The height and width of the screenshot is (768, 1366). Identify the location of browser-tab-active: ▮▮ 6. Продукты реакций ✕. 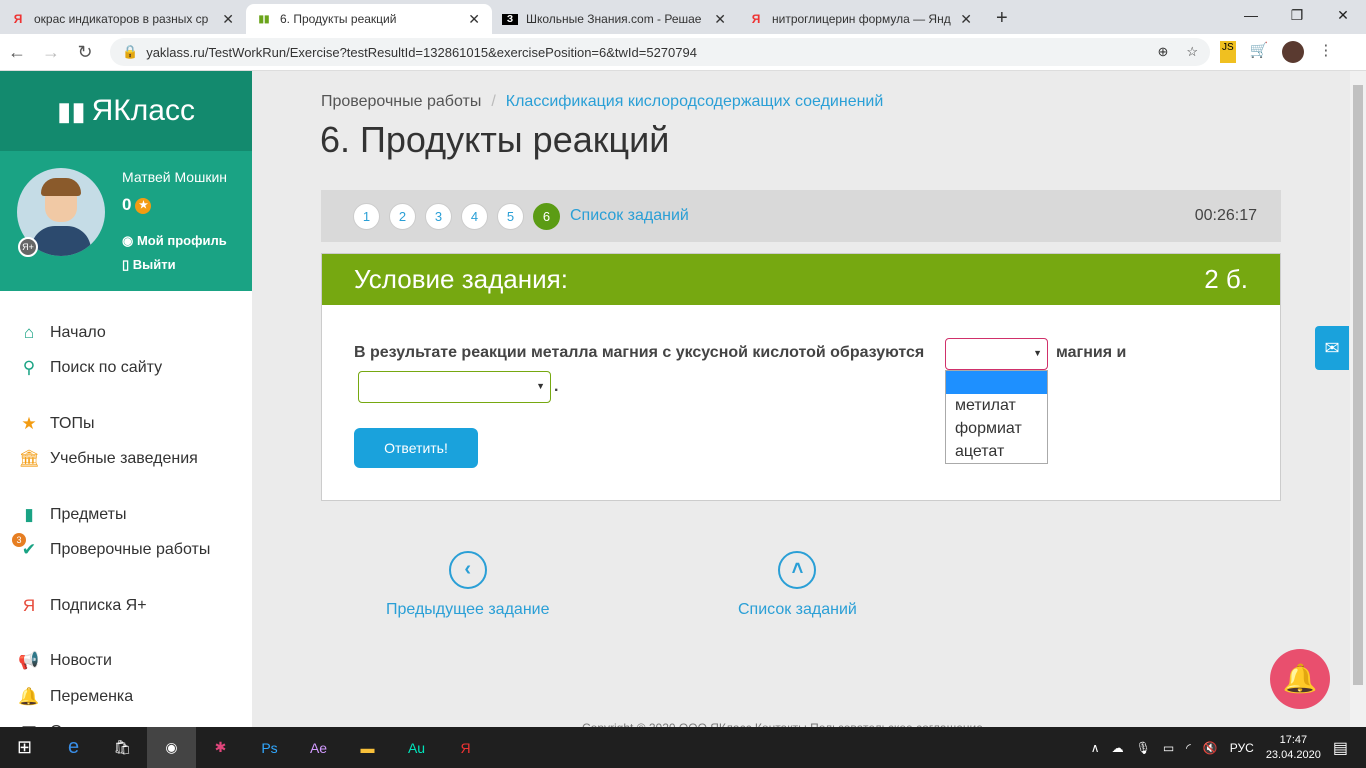
(369, 19).